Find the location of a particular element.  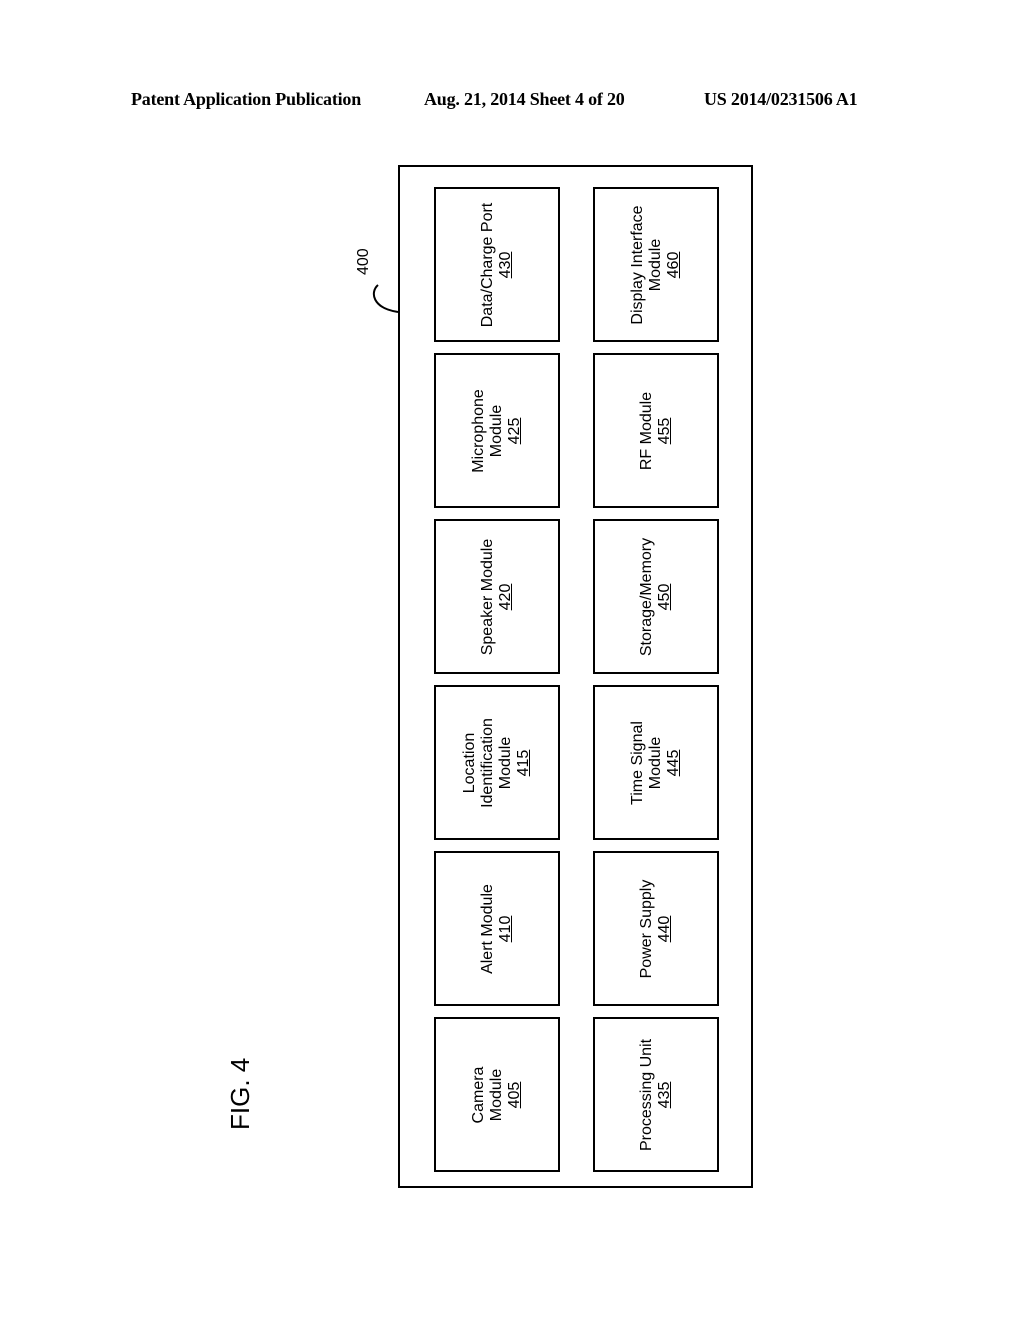

module-box-460: Display Interface Module 460 is located at coordinates (656, 264).